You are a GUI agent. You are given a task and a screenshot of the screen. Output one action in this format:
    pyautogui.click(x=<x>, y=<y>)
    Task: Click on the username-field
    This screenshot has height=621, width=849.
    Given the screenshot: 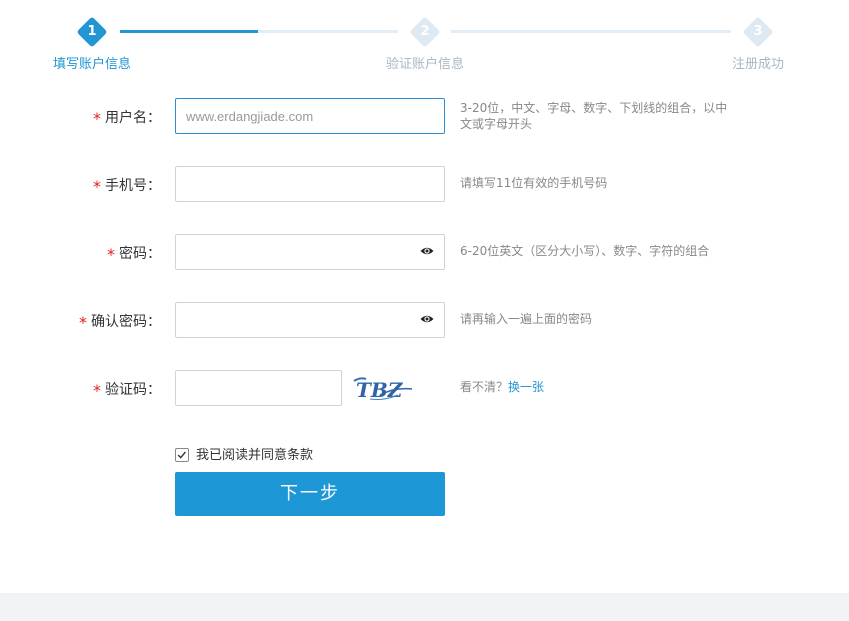 What is the action you would take?
    pyautogui.click(x=310, y=116)
    